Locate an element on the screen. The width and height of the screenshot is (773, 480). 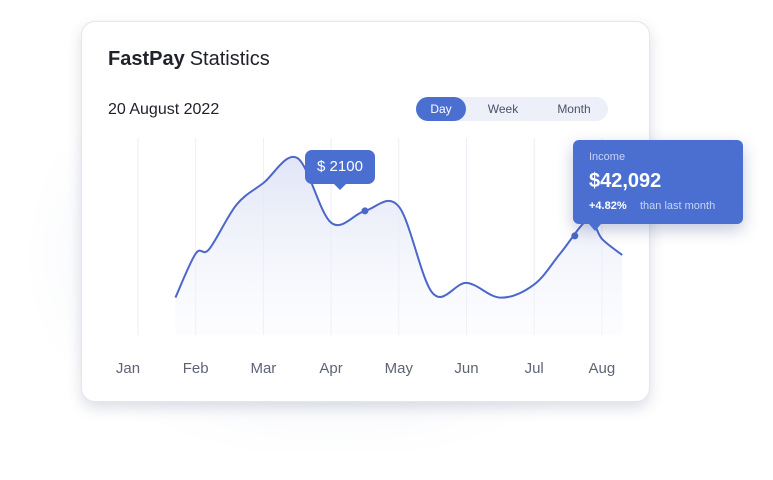
value-tooltip: $ 2100 is located at coordinates (340, 170).